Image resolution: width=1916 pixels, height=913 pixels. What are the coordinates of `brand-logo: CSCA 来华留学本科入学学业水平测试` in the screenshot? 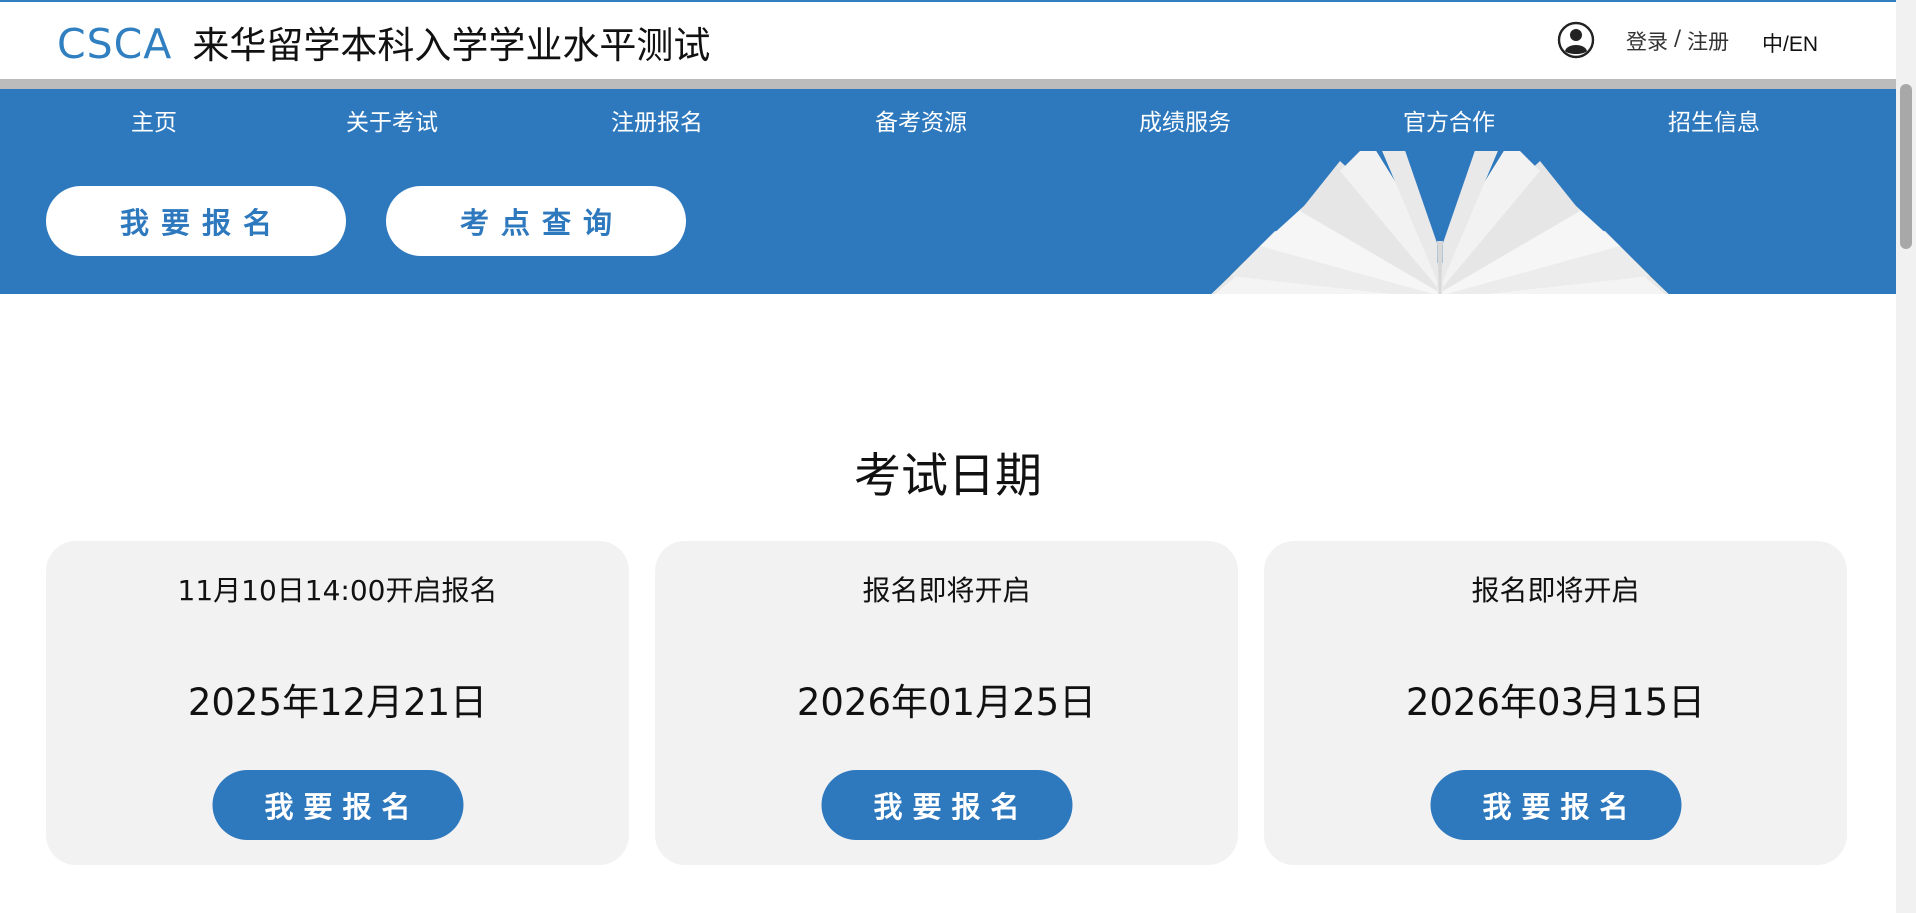 It's located at (383, 42).